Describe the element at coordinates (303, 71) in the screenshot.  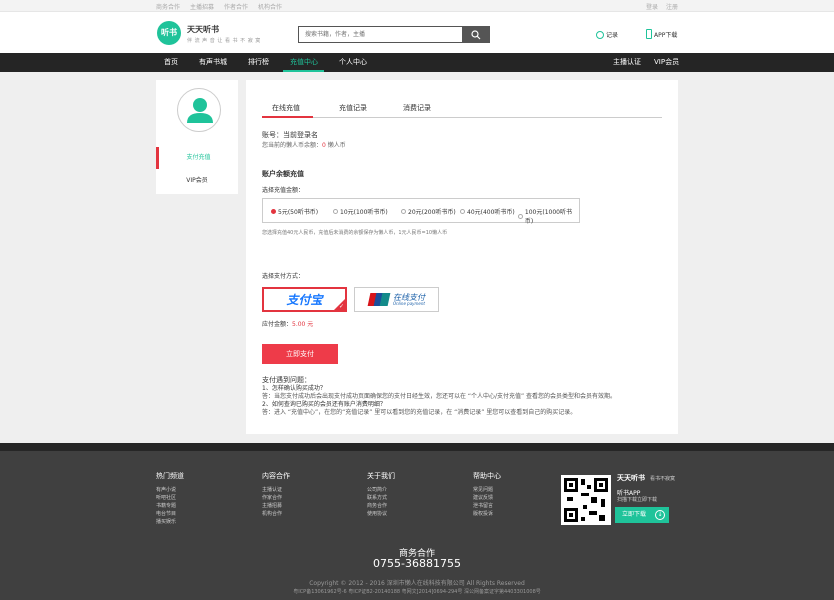
I see `nav-active-indicator` at that location.